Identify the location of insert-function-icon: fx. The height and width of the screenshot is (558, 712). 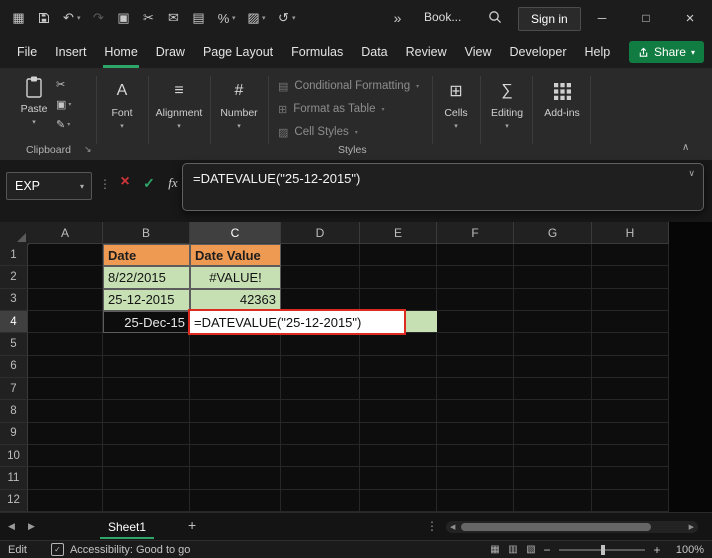
(173, 183).